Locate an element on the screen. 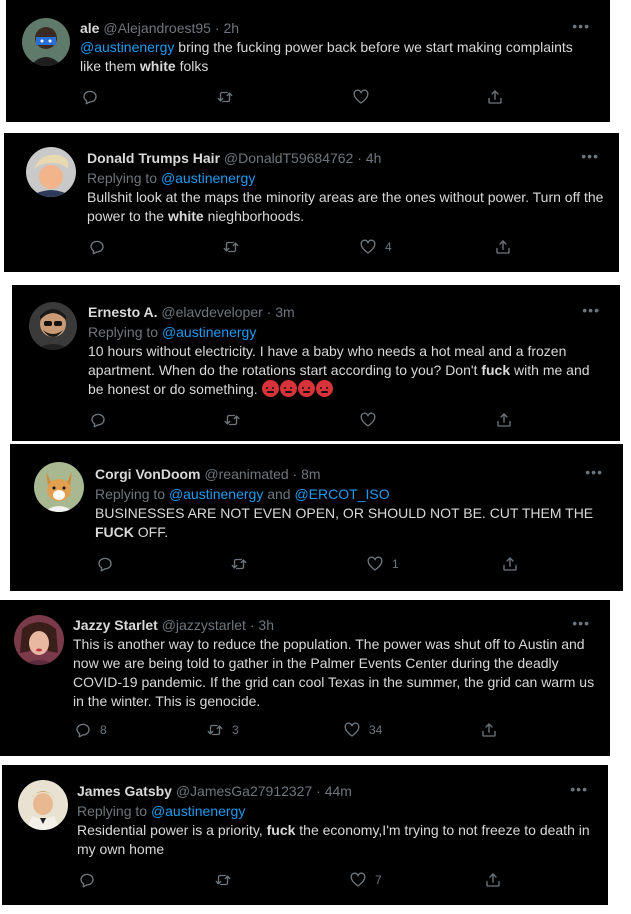 The image size is (631, 914). handle: @jazzystarlet is located at coordinates (204, 625).